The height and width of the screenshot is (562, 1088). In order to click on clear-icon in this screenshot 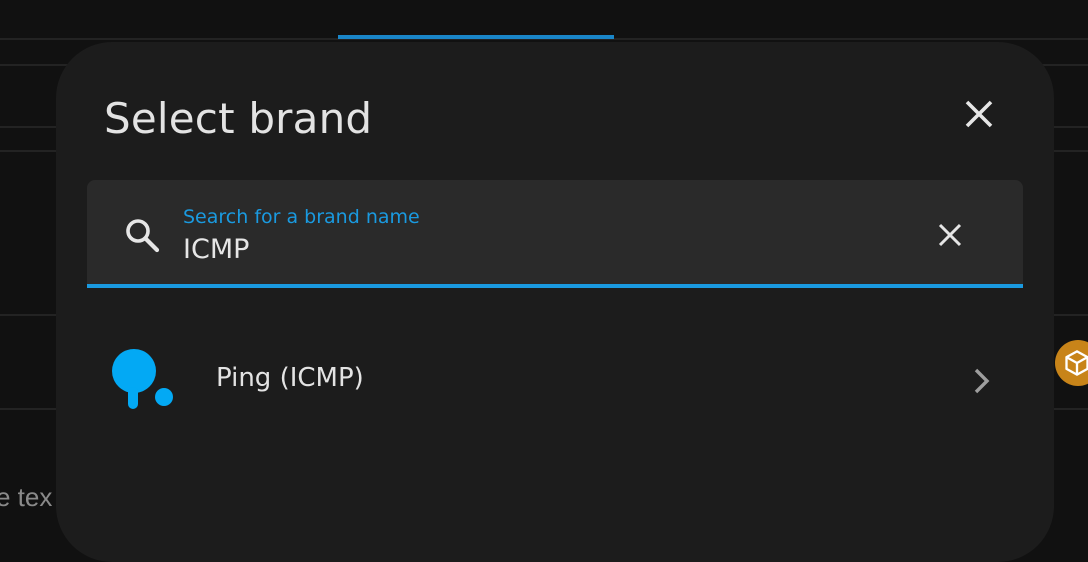, I will do `click(950, 235)`.